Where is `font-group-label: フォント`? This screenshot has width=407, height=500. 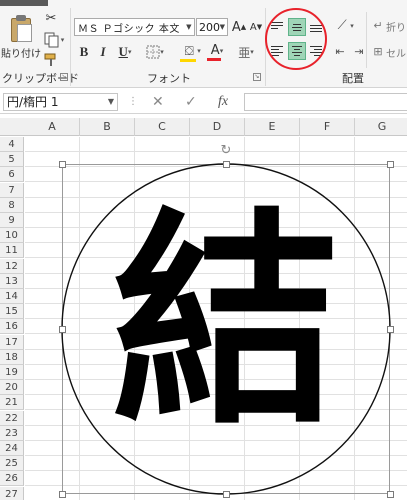
font-group-label: フォント is located at coordinates (169, 78).